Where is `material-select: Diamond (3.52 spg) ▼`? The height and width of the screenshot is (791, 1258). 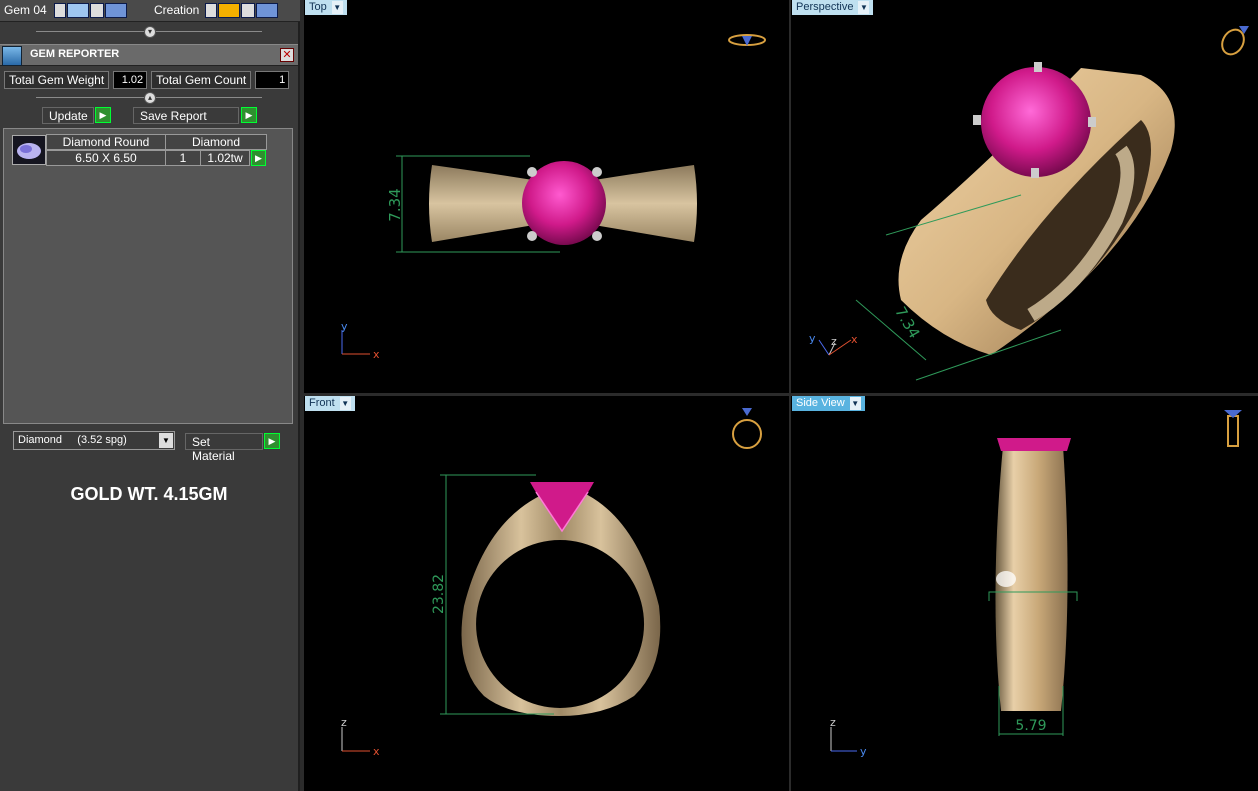
material-select: Diamond (3.52 spg) ▼ is located at coordinates (94, 440).